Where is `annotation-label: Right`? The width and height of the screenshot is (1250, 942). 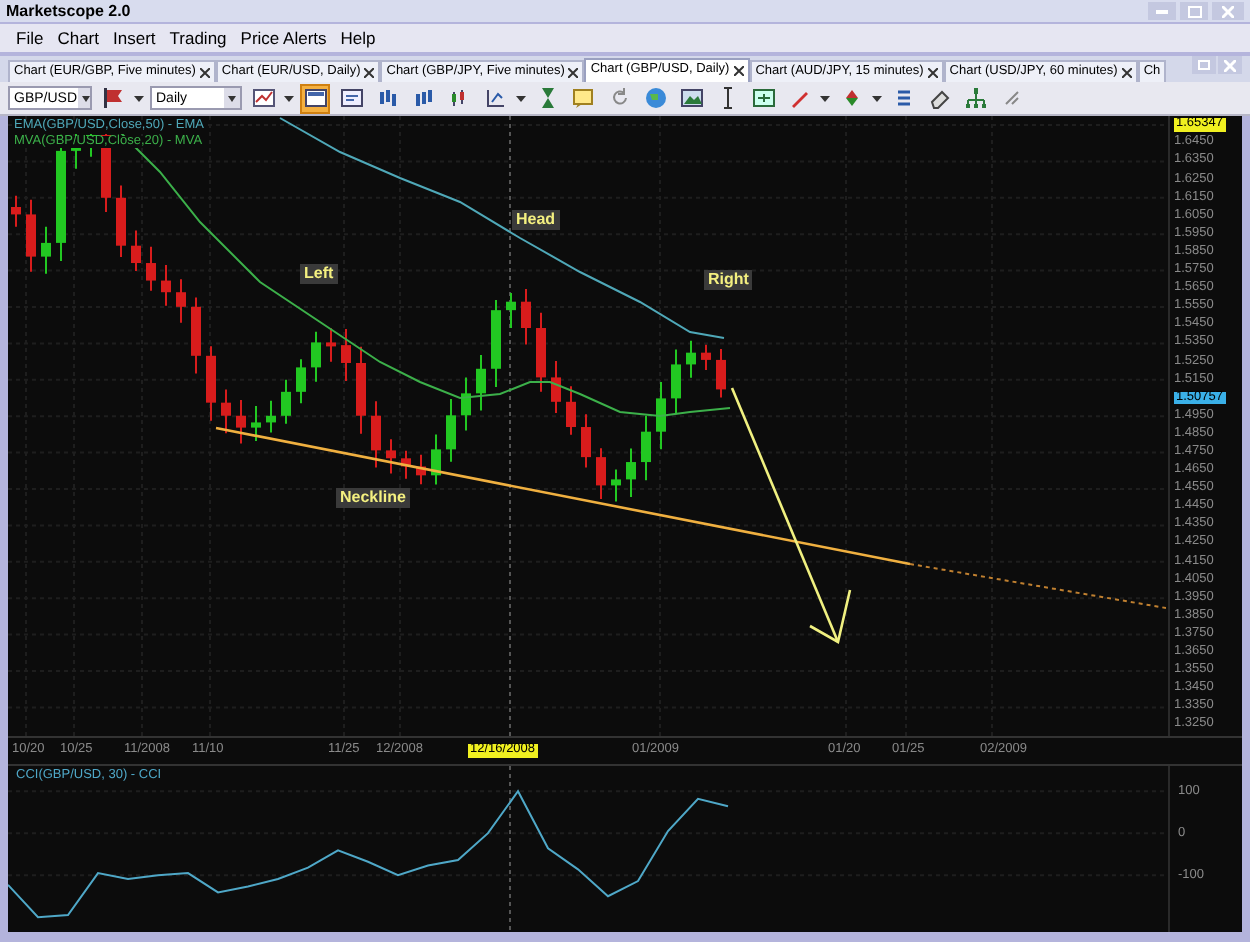 annotation-label: Right is located at coordinates (728, 280).